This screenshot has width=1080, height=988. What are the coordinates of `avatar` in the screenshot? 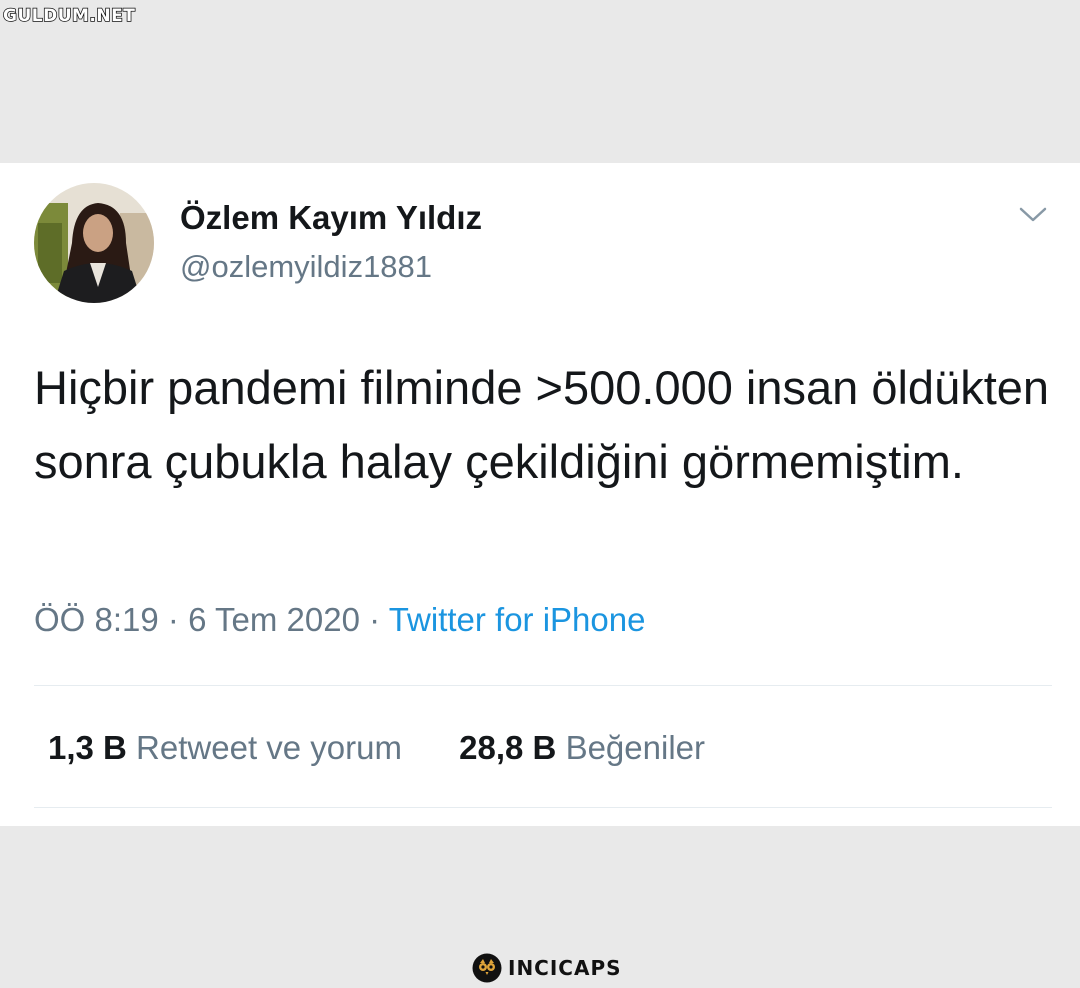 It's located at (94, 243).